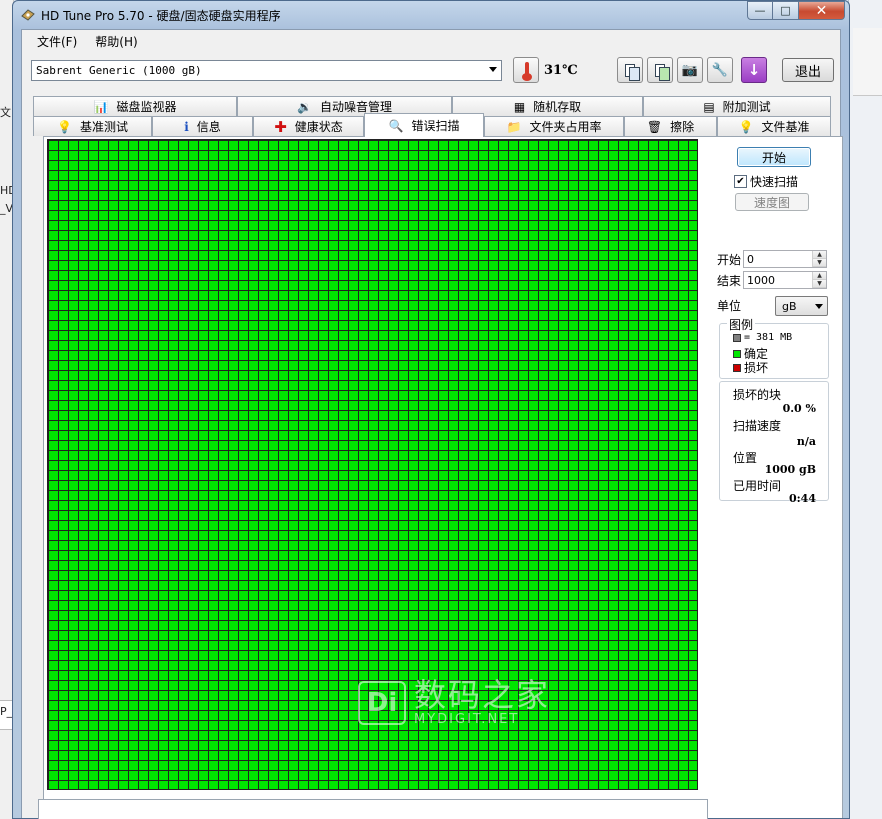 The image size is (882, 819). What do you see at coordinates (808, 70) in the screenshot?
I see `exit-button: 退出` at bounding box center [808, 70].